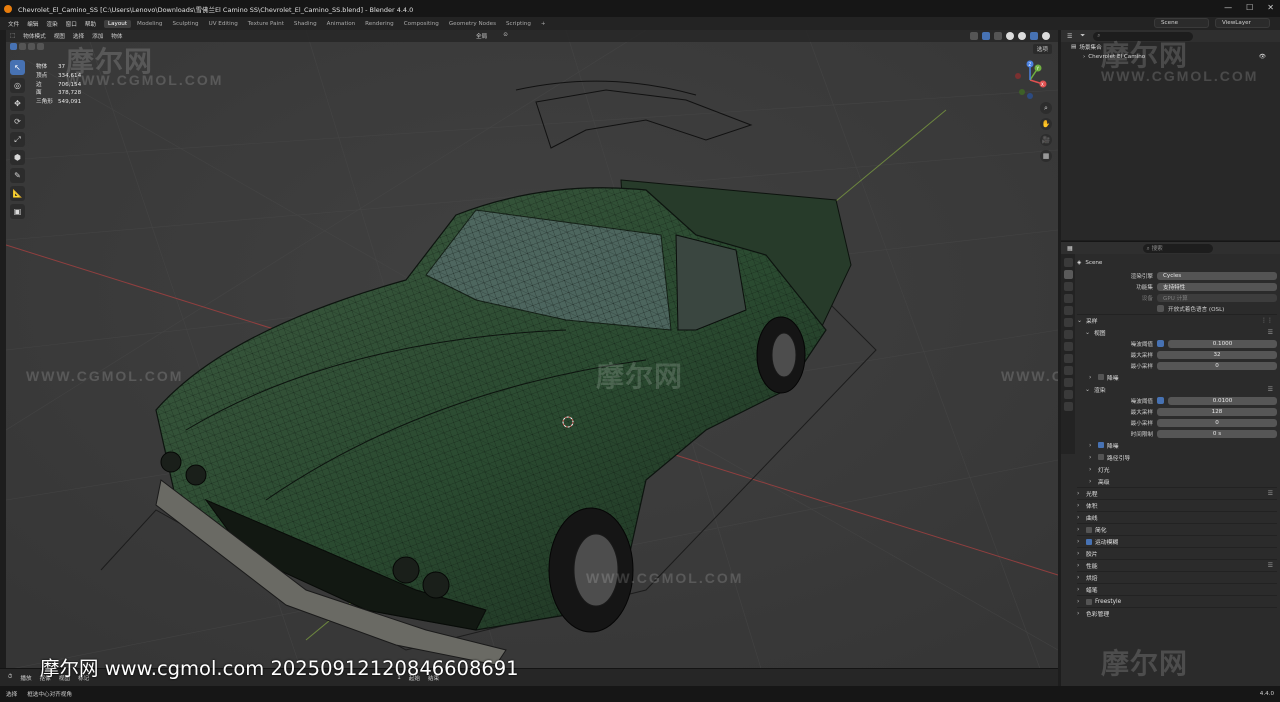  I want to click on outliner-filter-icon: ⏷, so click(1082, 36).